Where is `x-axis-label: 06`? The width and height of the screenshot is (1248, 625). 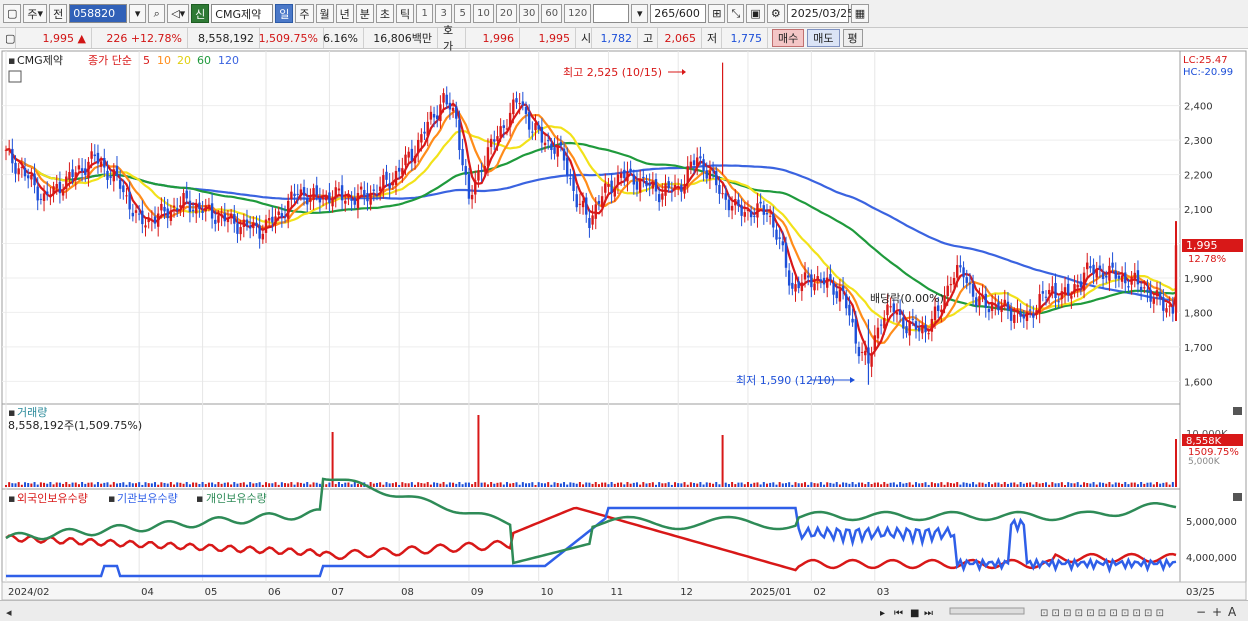
x-axis-label: 06 is located at coordinates (274, 592).